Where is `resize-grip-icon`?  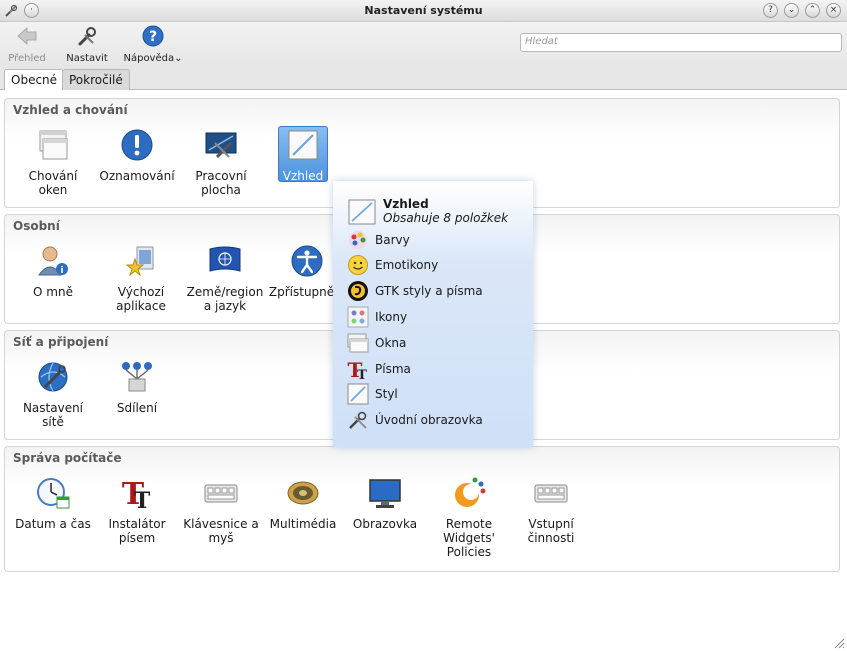 resize-grip-icon is located at coordinates (839, 643).